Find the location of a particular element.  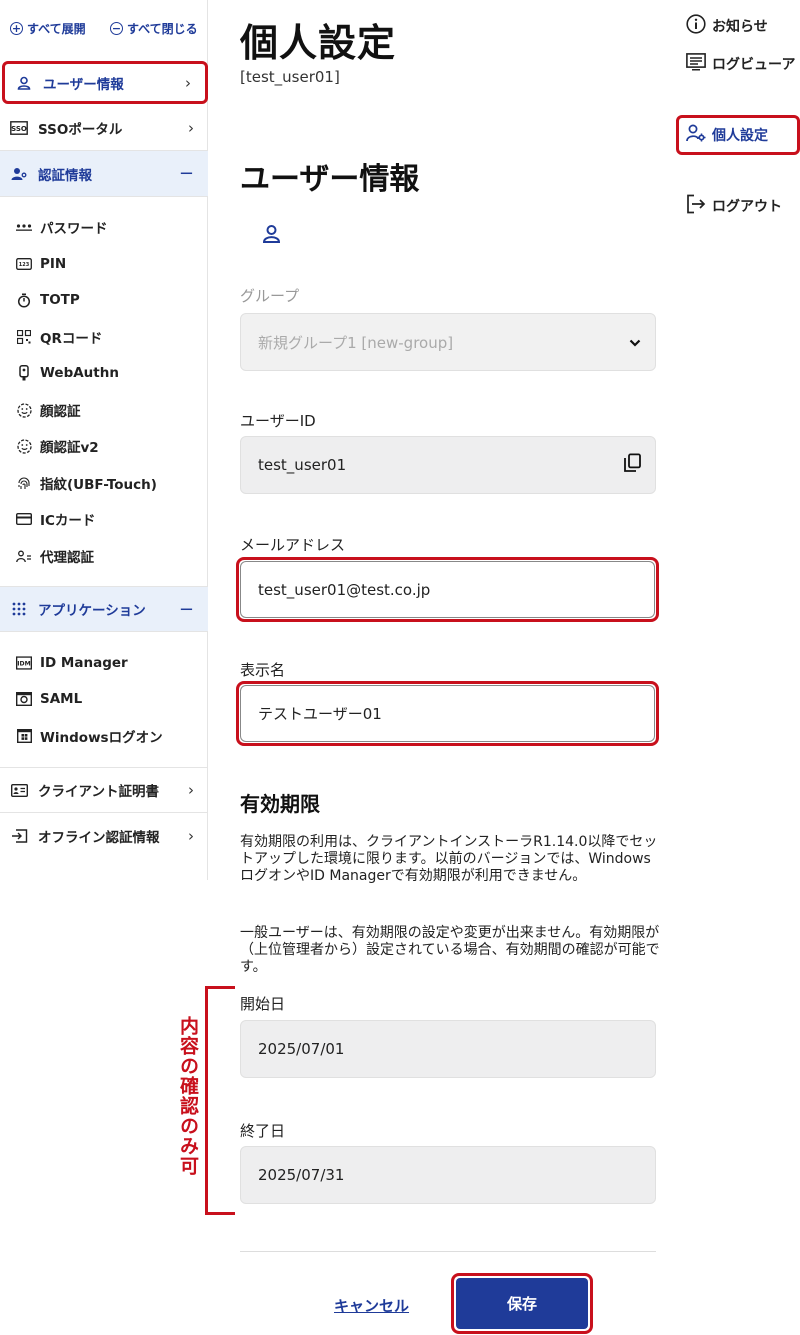

sidebar-item-label: オフライン認証情報 is located at coordinates (99, 838).